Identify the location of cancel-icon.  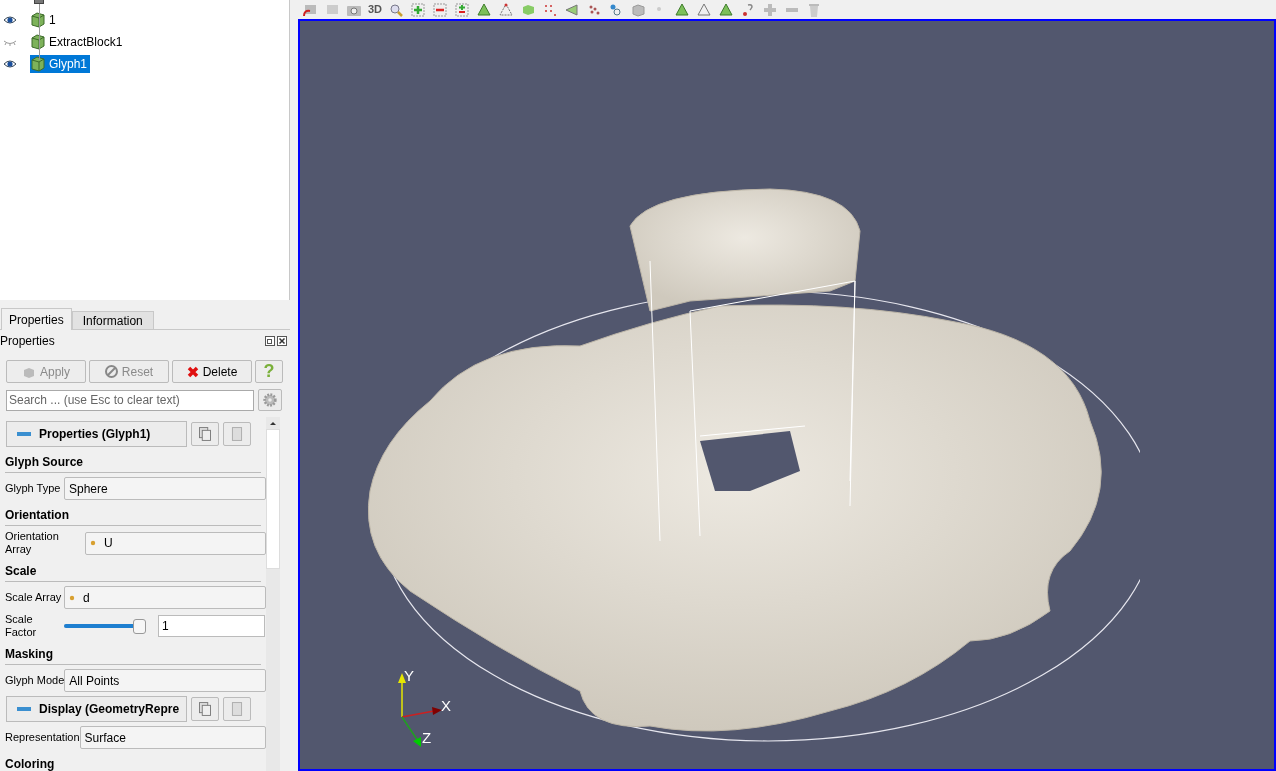
(111, 371).